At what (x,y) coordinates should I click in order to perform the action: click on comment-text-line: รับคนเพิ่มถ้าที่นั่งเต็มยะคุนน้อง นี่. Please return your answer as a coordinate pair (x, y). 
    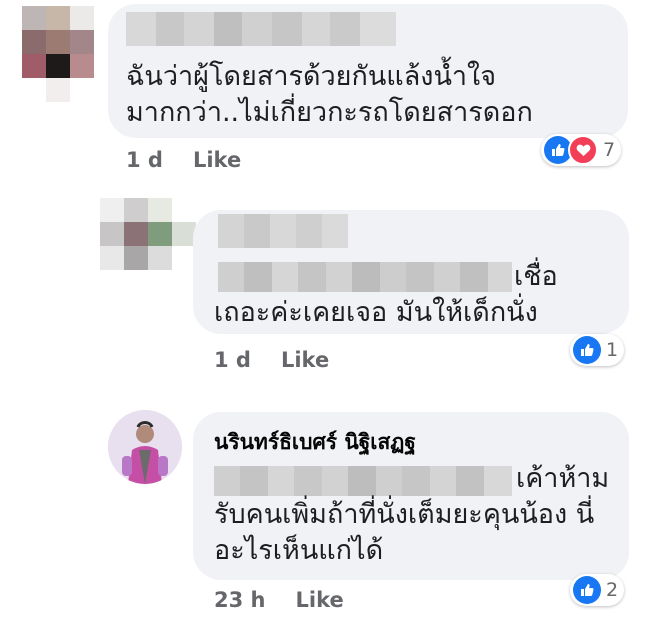
    Looking at the image, I should click on (404, 514).